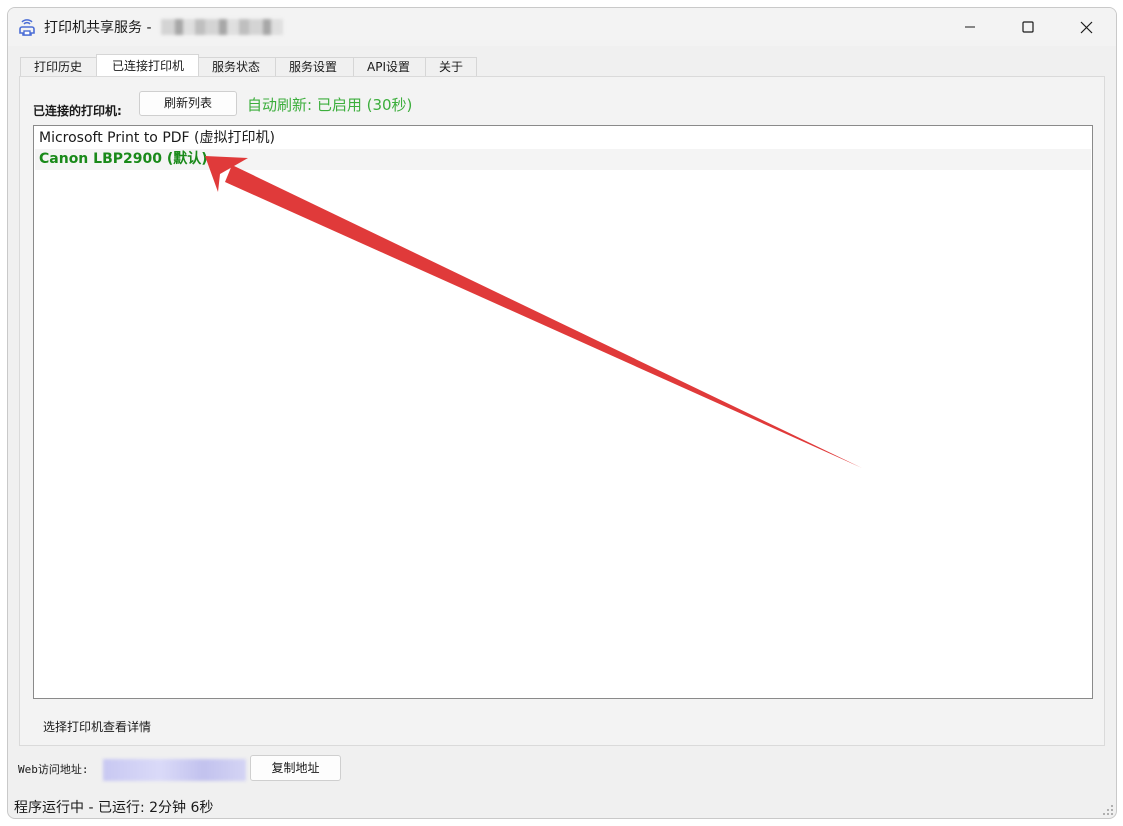 This screenshot has height=826, width=1123. What do you see at coordinates (77, 111) in the screenshot?
I see `connected-printers-label: 已连接的打印机:` at bounding box center [77, 111].